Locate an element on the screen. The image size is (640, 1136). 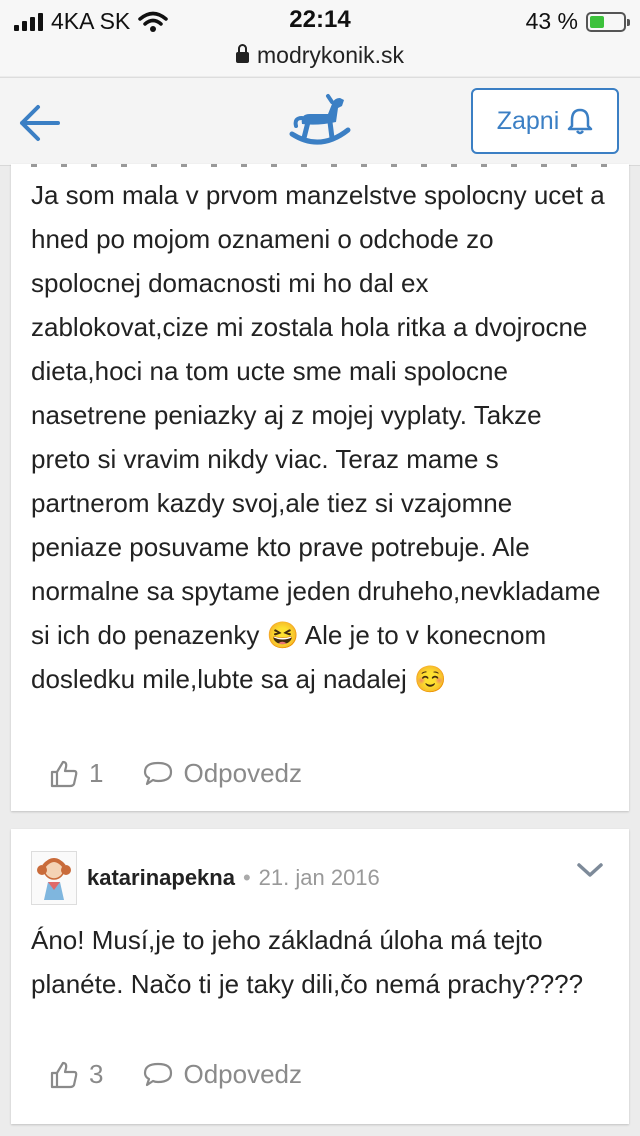
chevron-down-icon is located at coordinates (590, 870).